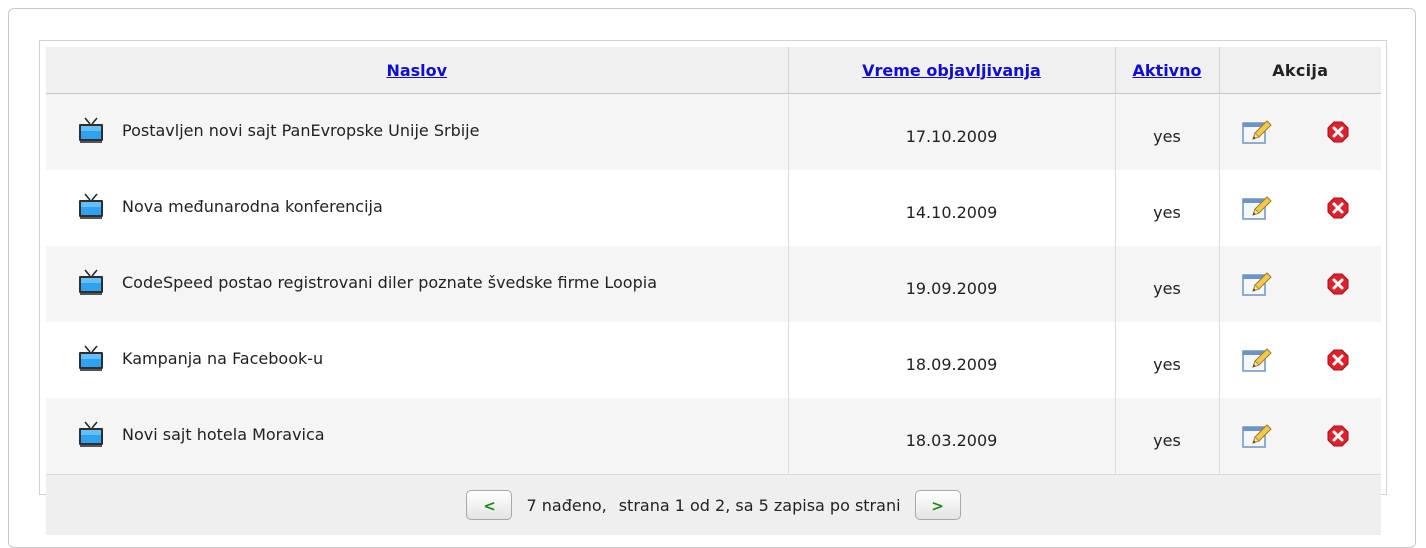  I want to click on title-cell: Novi sajt hotela Moravica, so click(417, 436).